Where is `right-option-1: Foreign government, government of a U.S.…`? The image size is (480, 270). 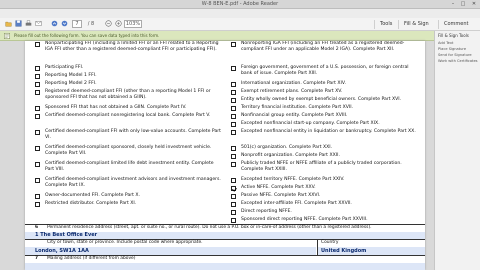 right-option-1: Foreign government, government of a U.S.… is located at coordinates (326, 71).